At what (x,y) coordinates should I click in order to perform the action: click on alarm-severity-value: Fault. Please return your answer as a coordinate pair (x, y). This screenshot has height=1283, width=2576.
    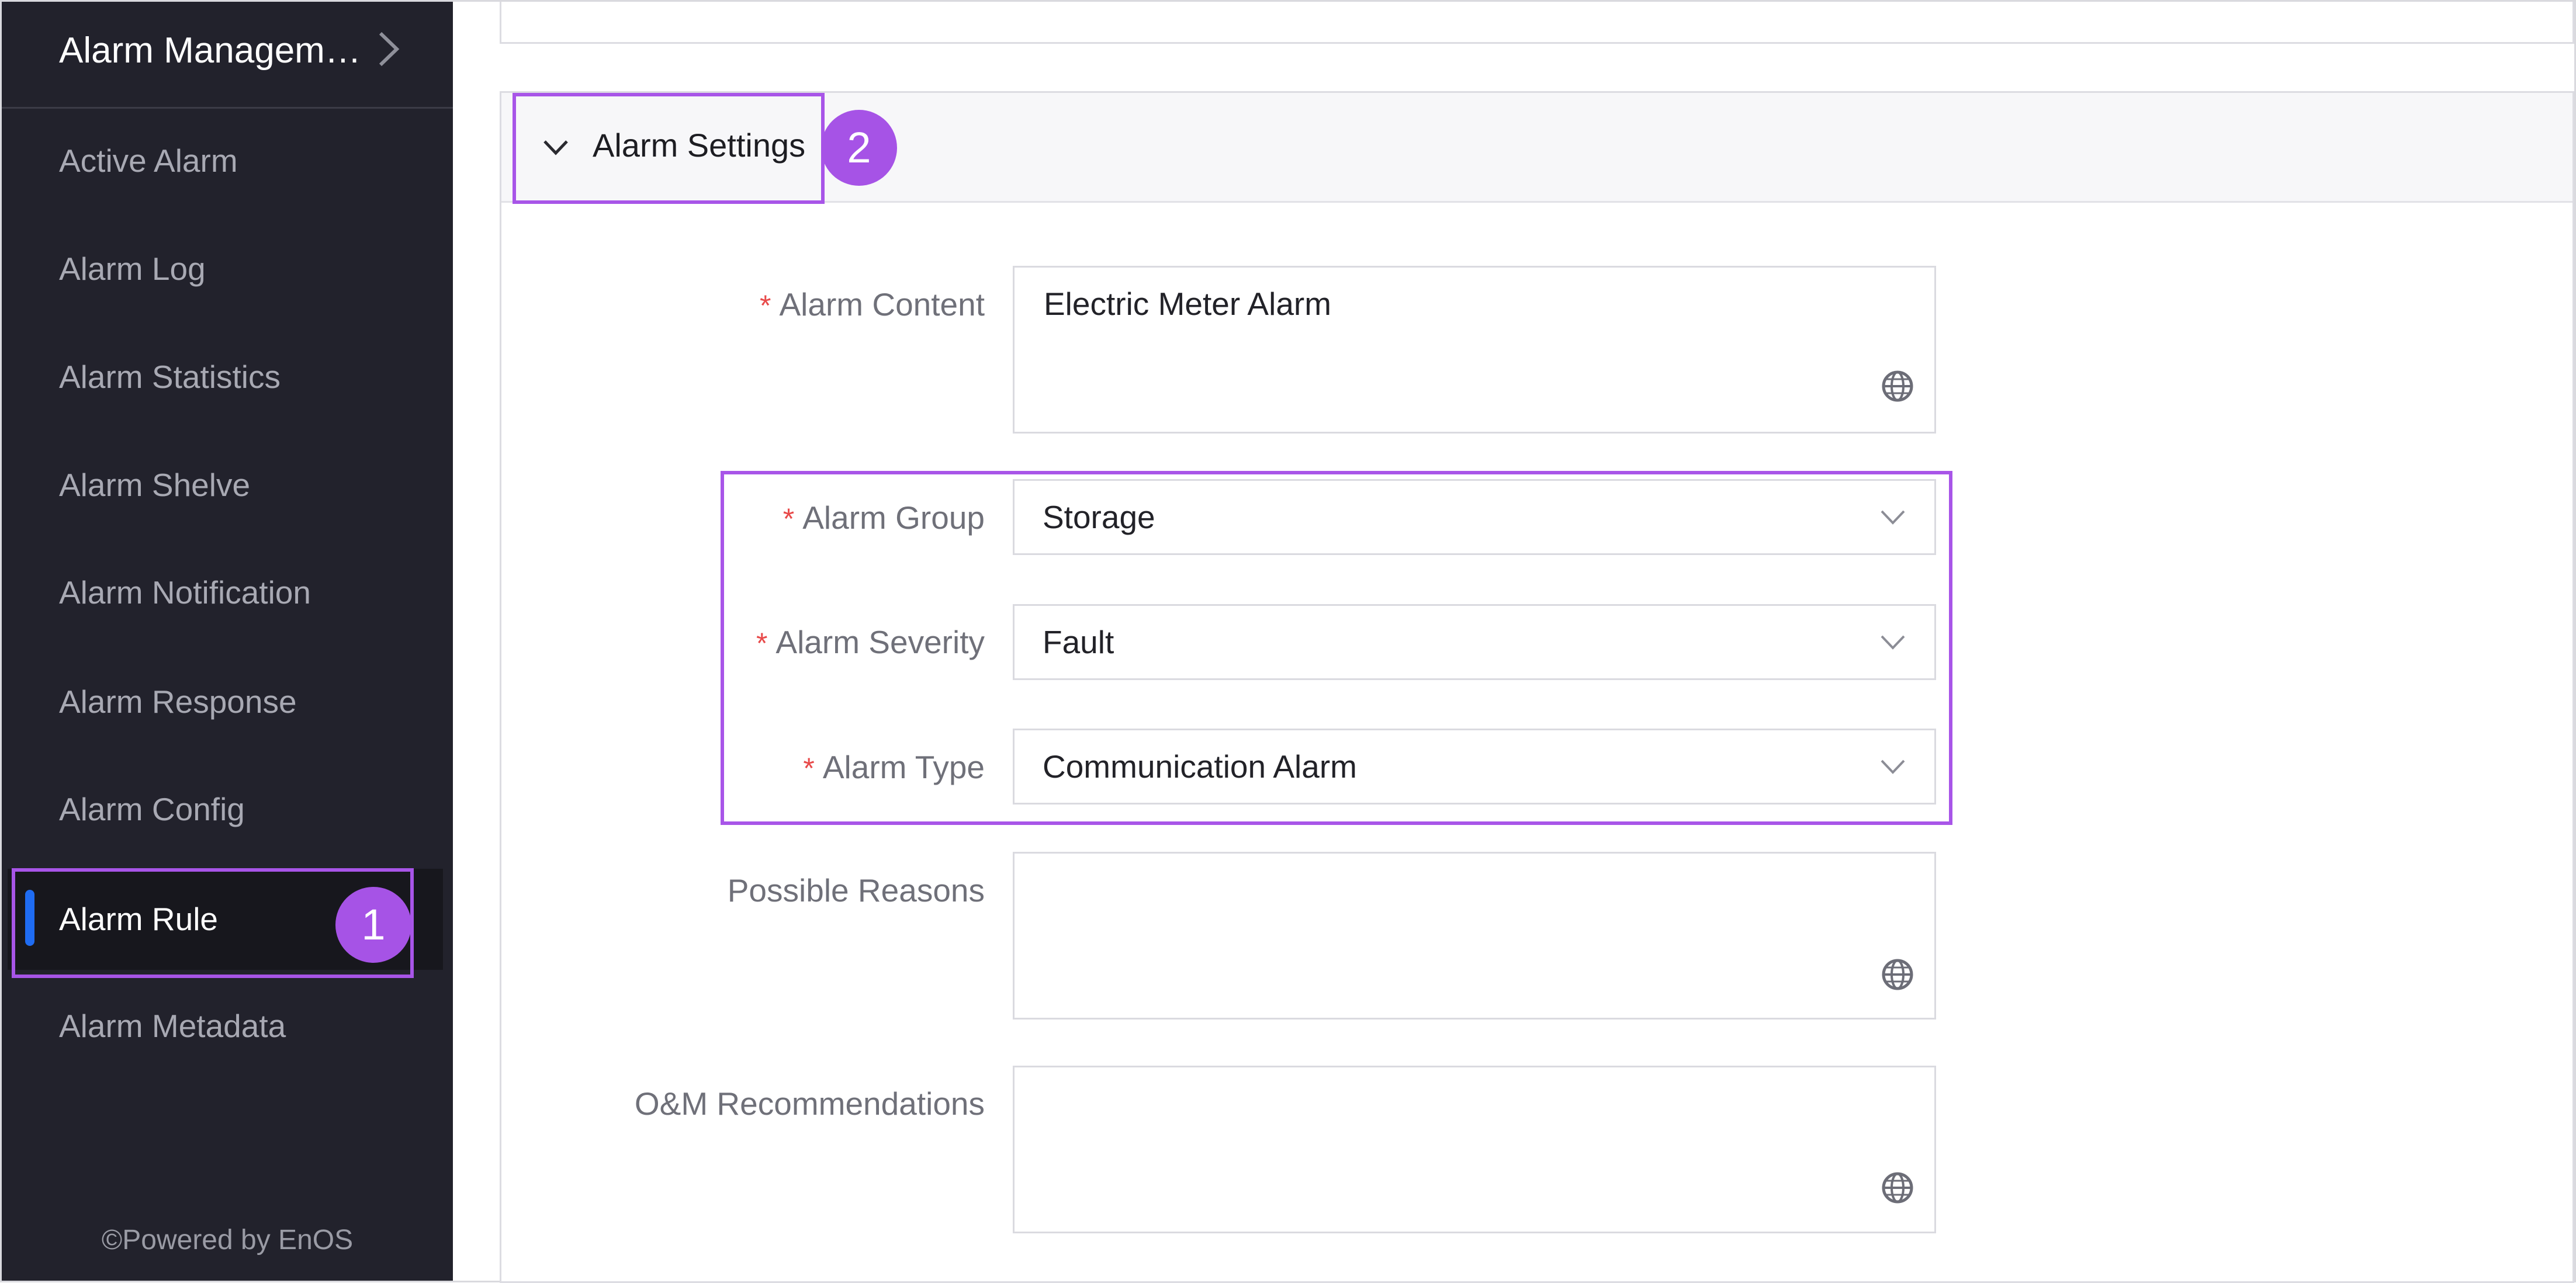
    Looking at the image, I should click on (1078, 642).